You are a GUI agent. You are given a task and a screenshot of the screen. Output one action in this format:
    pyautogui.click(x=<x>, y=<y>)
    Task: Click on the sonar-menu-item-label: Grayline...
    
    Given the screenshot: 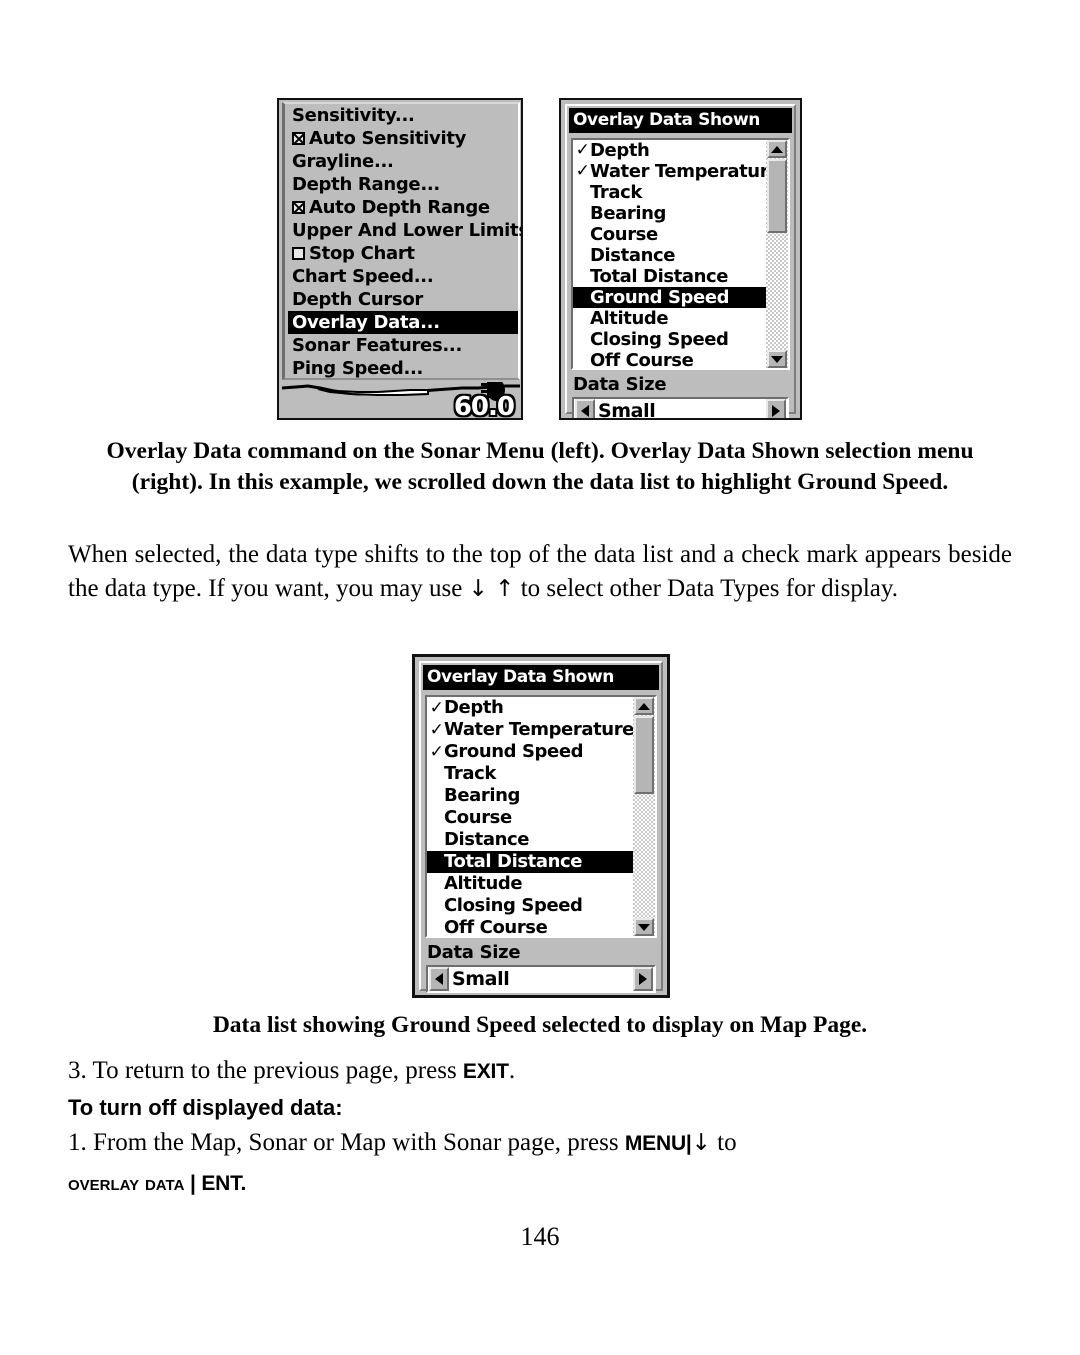 What is the action you would take?
    pyautogui.click(x=343, y=161)
    